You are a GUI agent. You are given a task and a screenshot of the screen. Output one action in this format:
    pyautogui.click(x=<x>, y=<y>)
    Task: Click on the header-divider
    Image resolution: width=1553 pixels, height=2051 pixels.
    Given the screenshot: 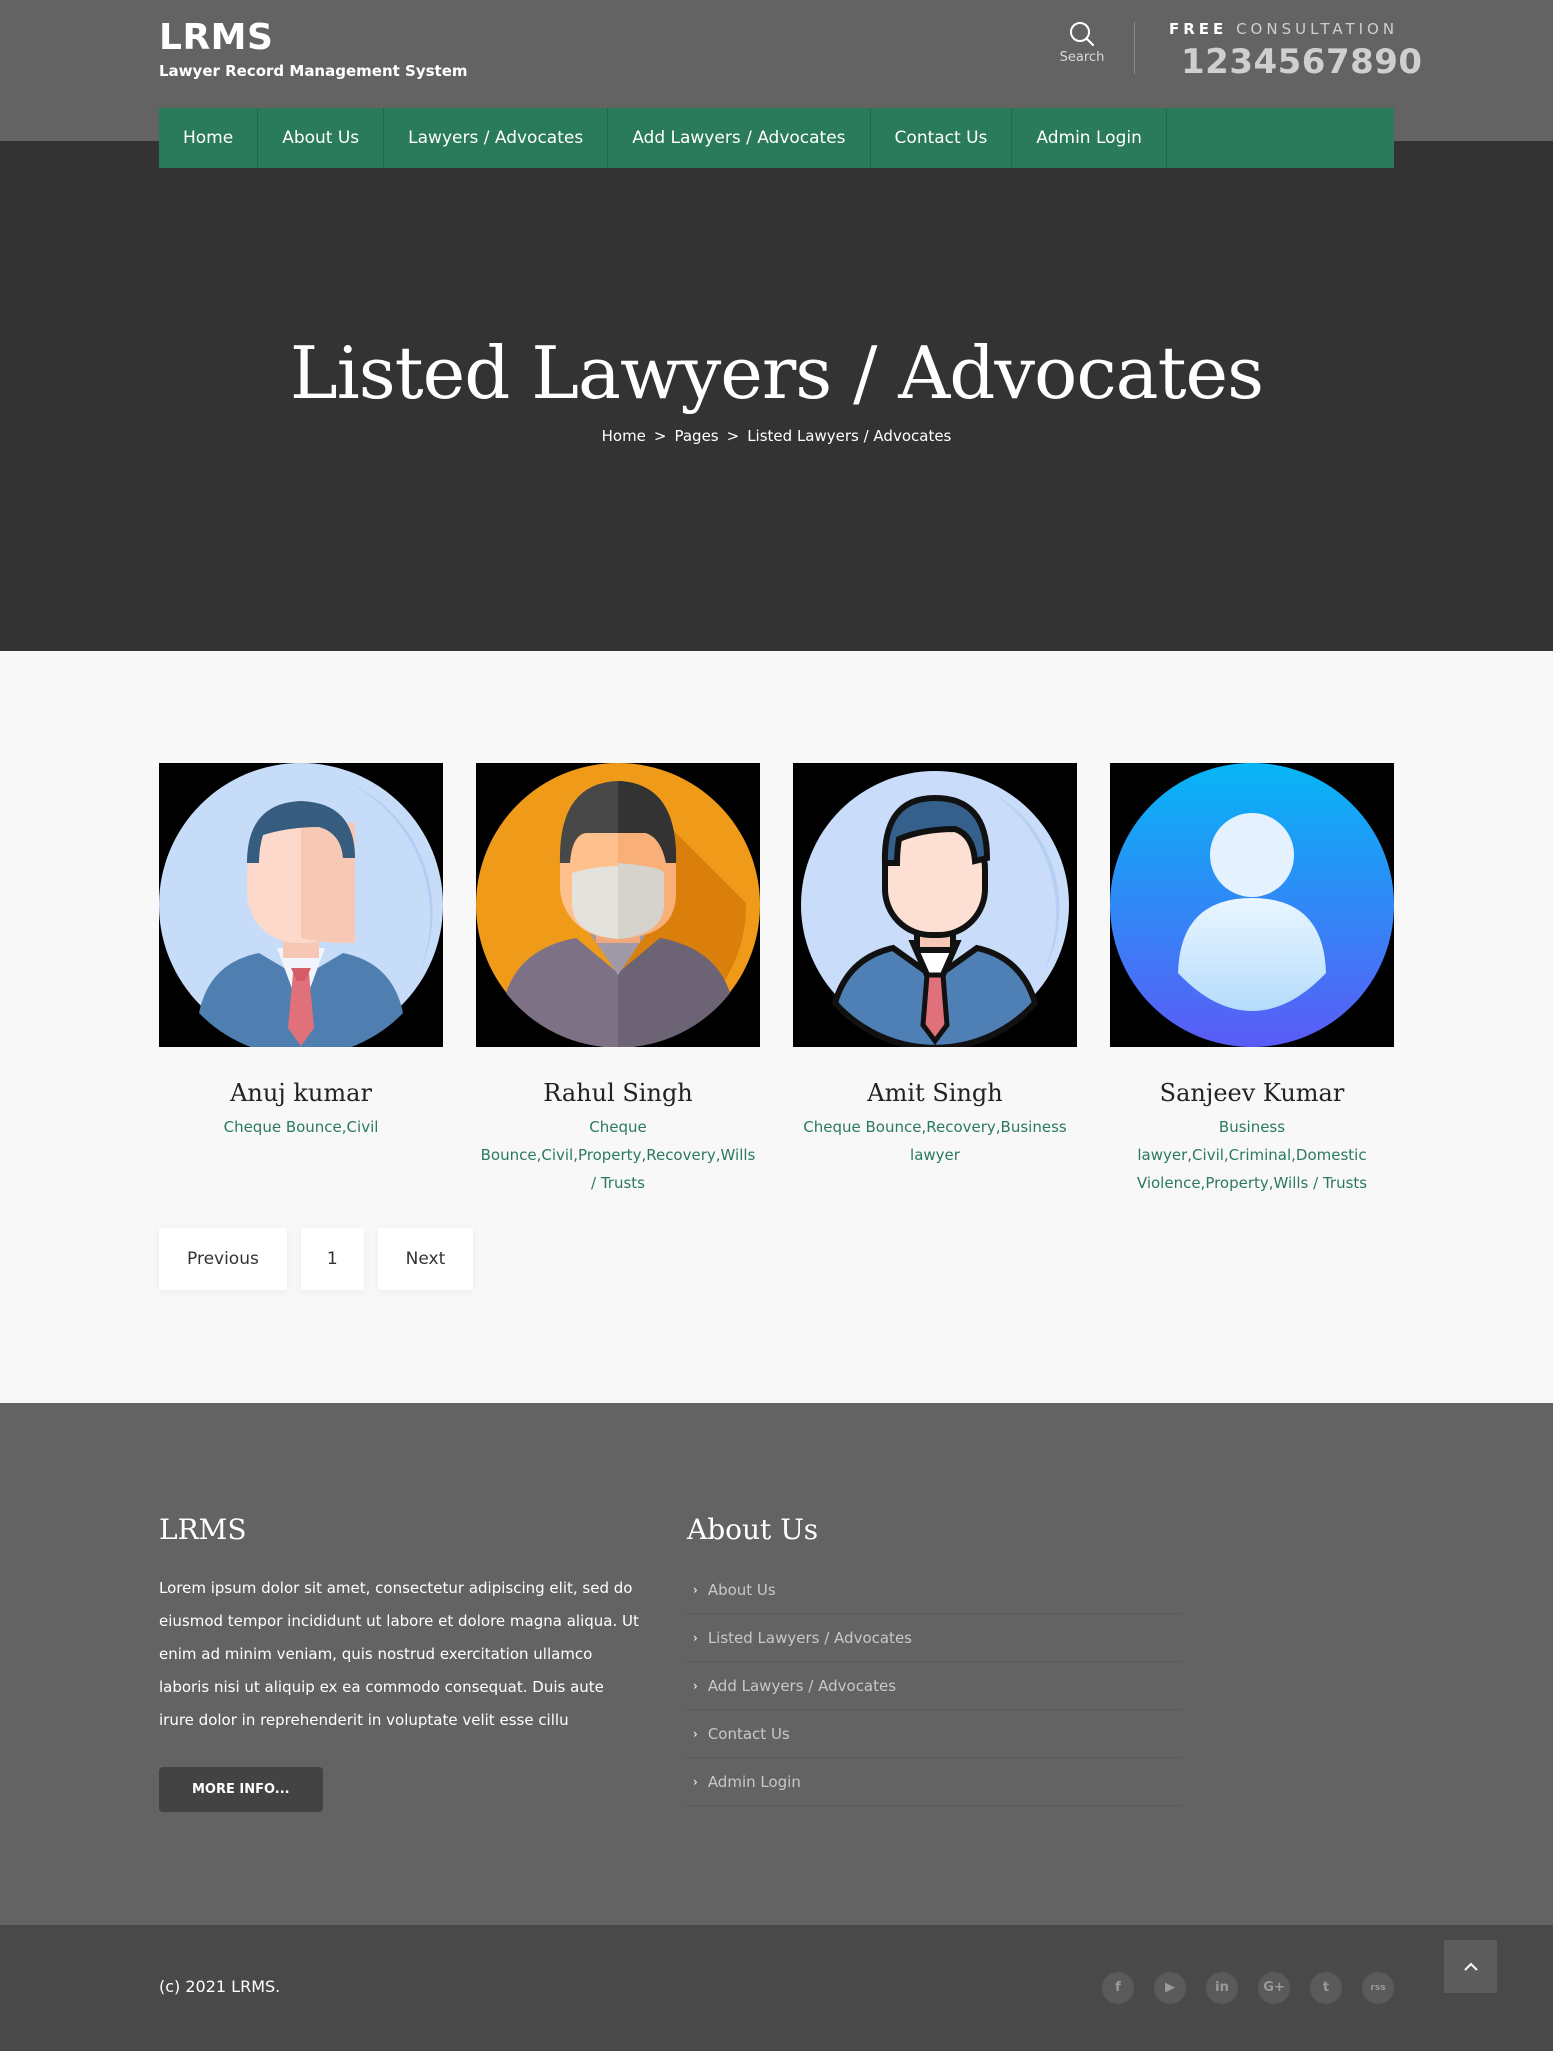 What is the action you would take?
    pyautogui.click(x=1134, y=48)
    